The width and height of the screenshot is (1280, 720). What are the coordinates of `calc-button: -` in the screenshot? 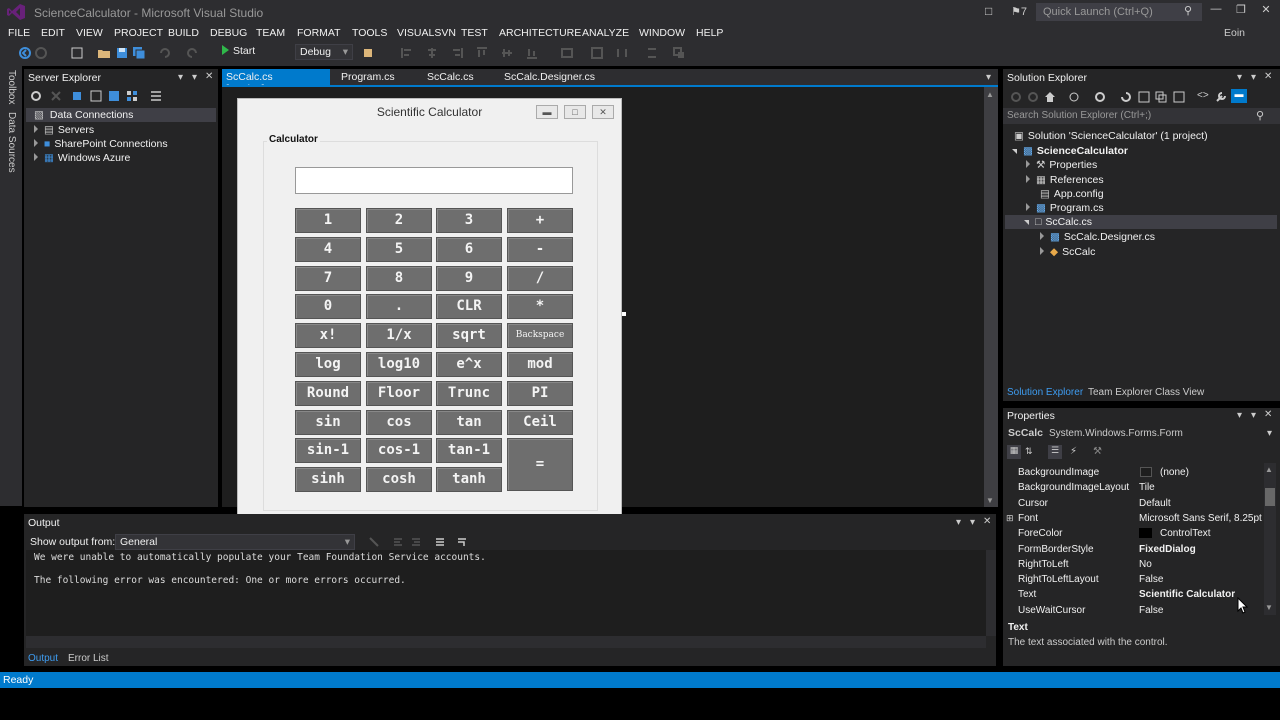 It's located at (540, 249).